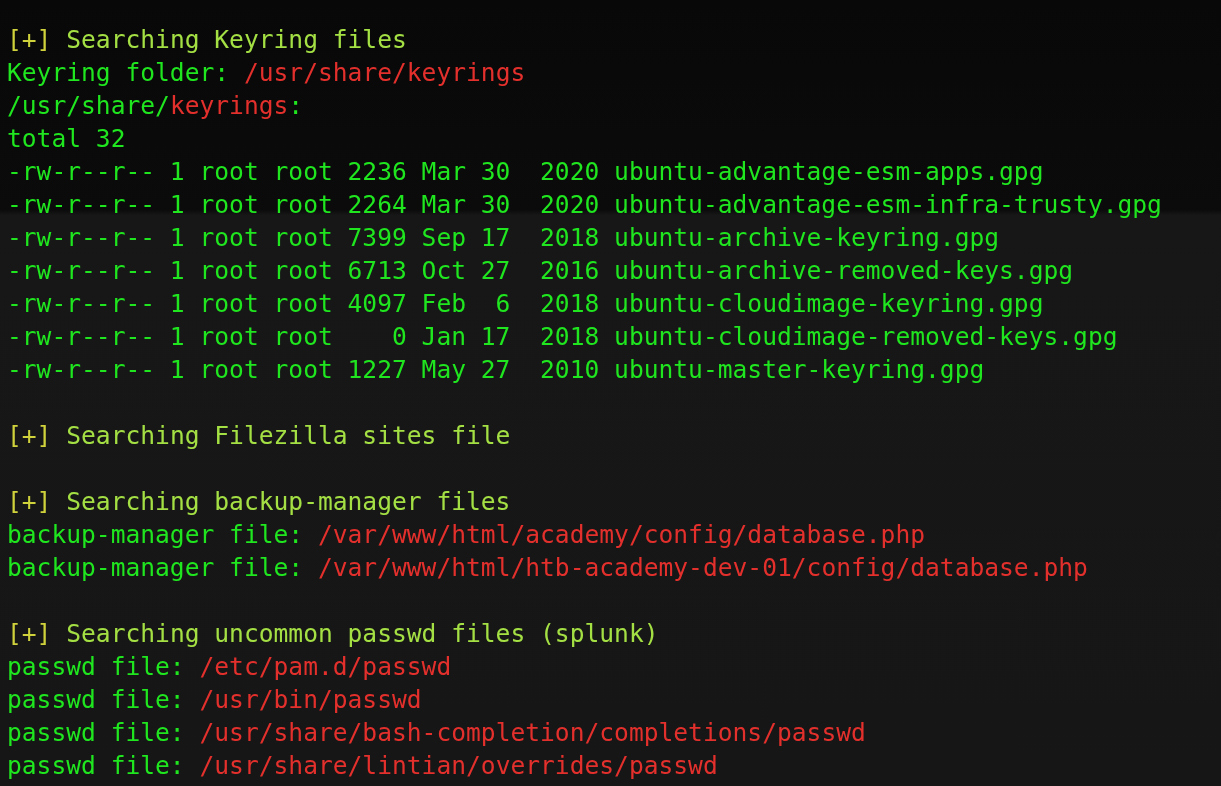  I want to click on terminal-line: -rw-r--r-- 1 root root 6713 Oct 27 2016 ubuntu-archive-removed-keys.gpg, so click(540, 271).